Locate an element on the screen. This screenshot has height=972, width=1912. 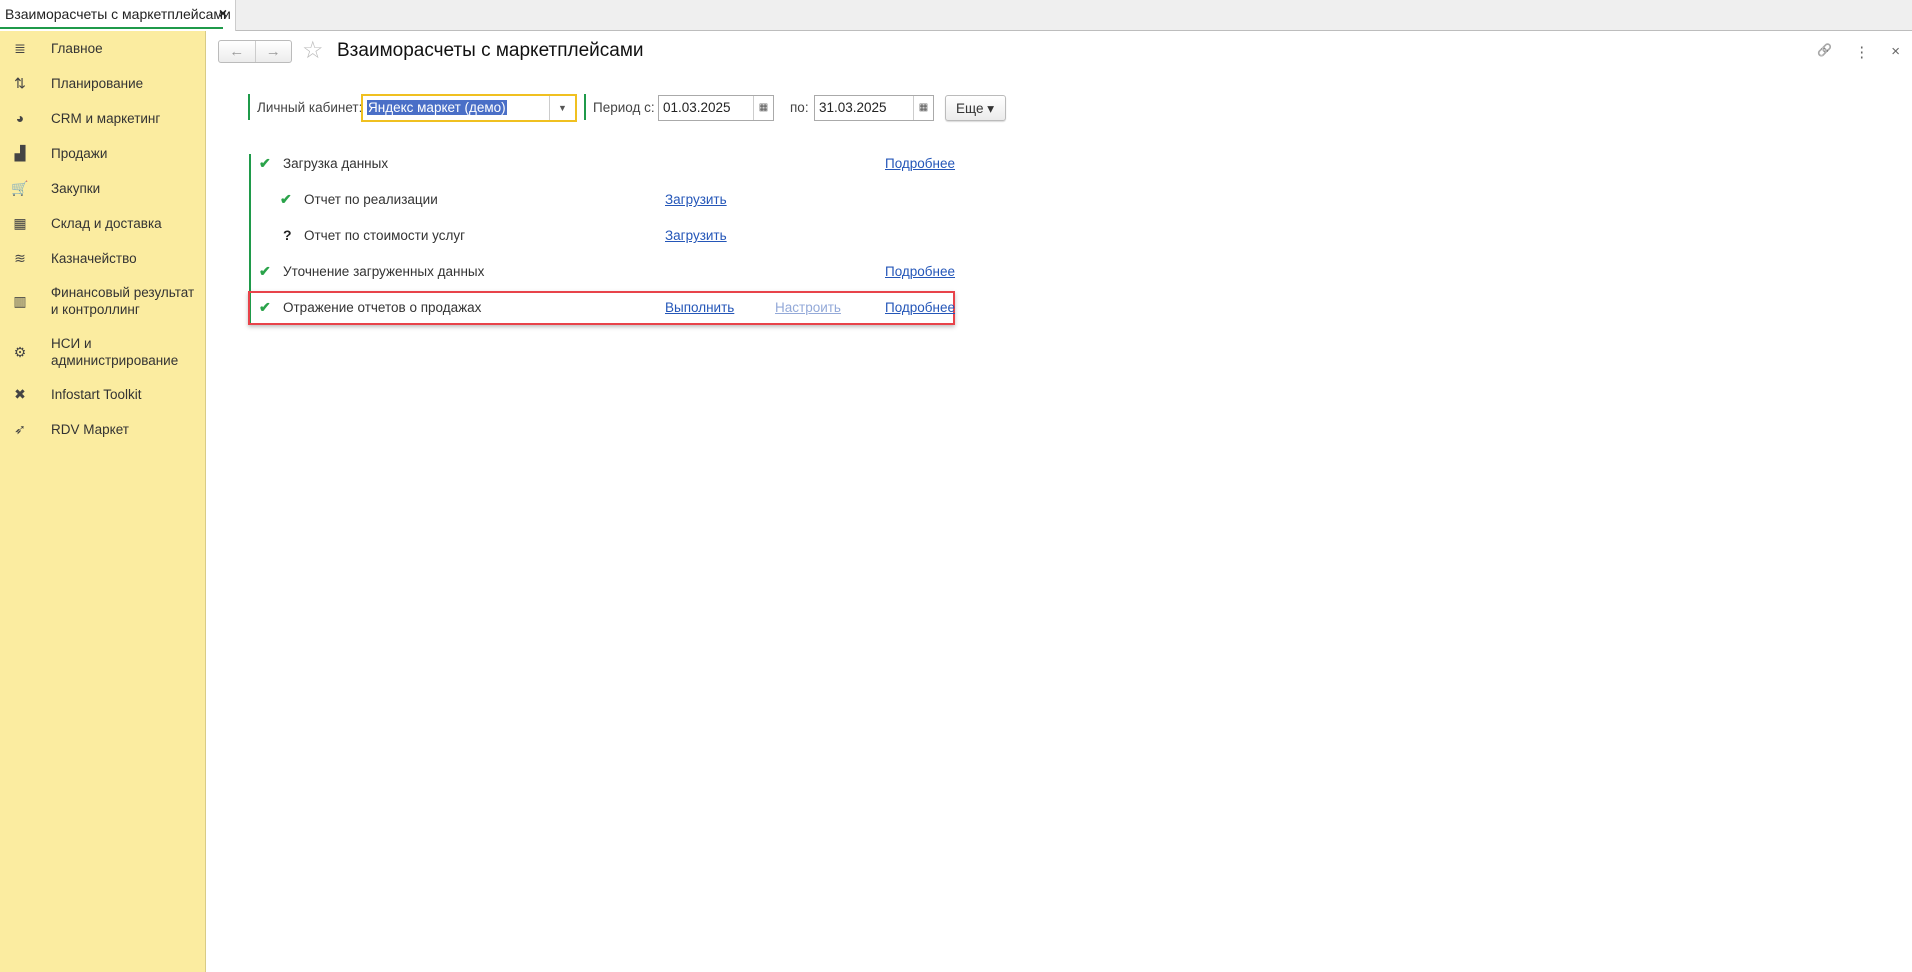
sidebar-item-label: RDV Маркет is located at coordinates (90, 429).